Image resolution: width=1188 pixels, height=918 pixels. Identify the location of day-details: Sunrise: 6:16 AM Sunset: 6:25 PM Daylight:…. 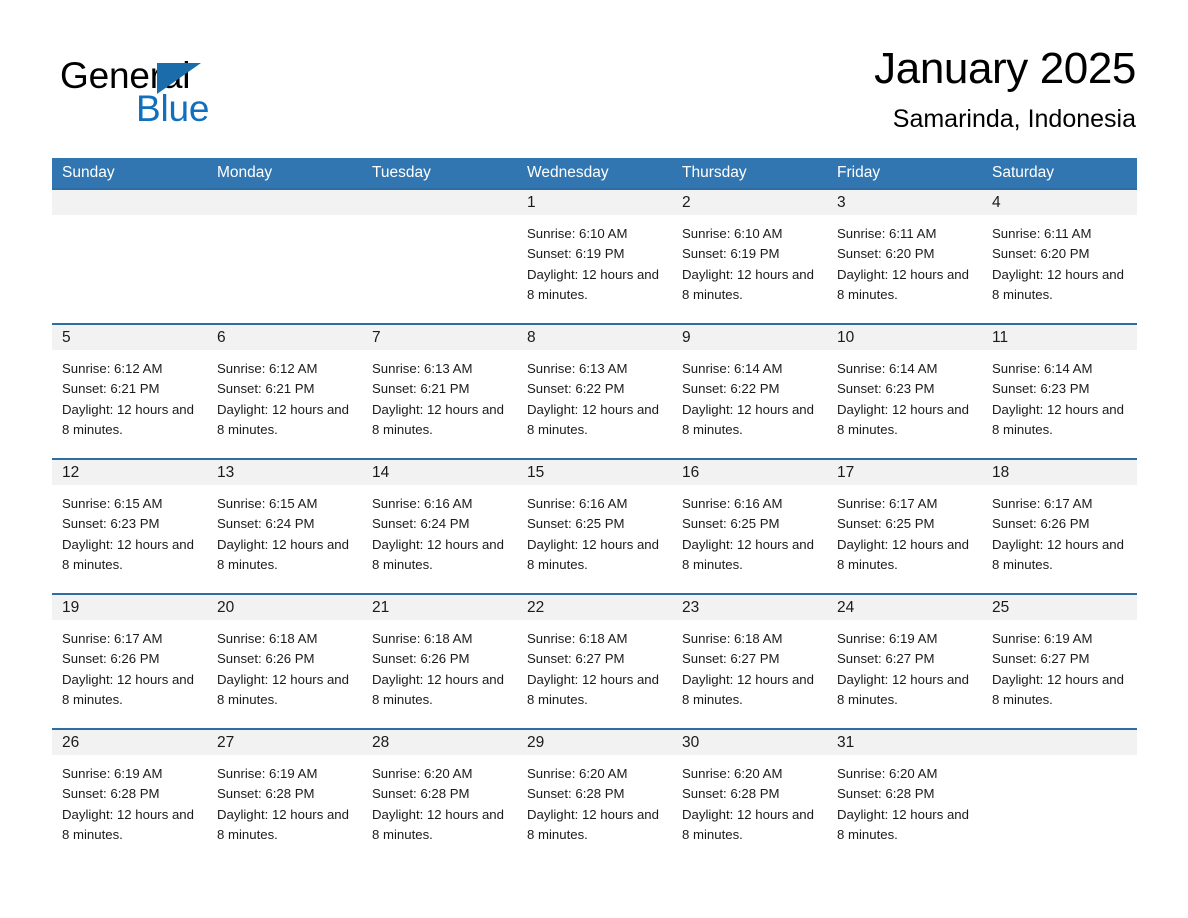
(594, 530).